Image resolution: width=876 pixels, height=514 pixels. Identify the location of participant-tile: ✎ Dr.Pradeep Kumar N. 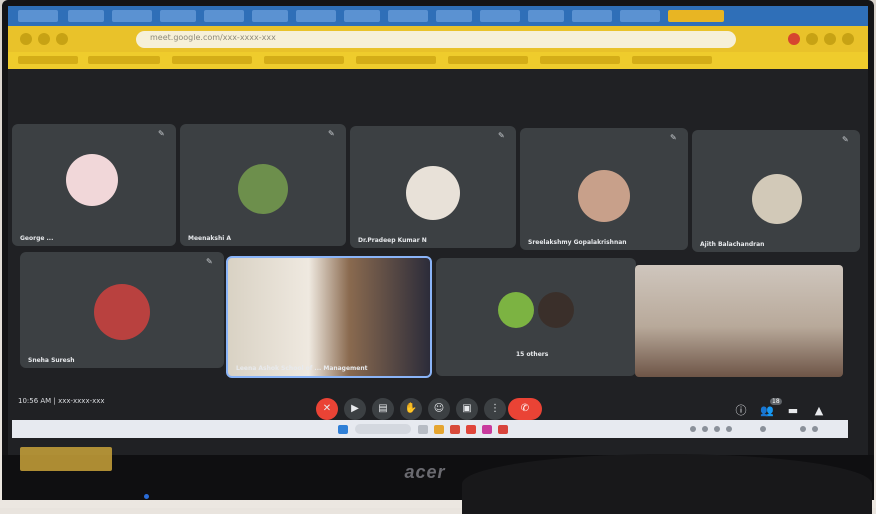
(433, 187).